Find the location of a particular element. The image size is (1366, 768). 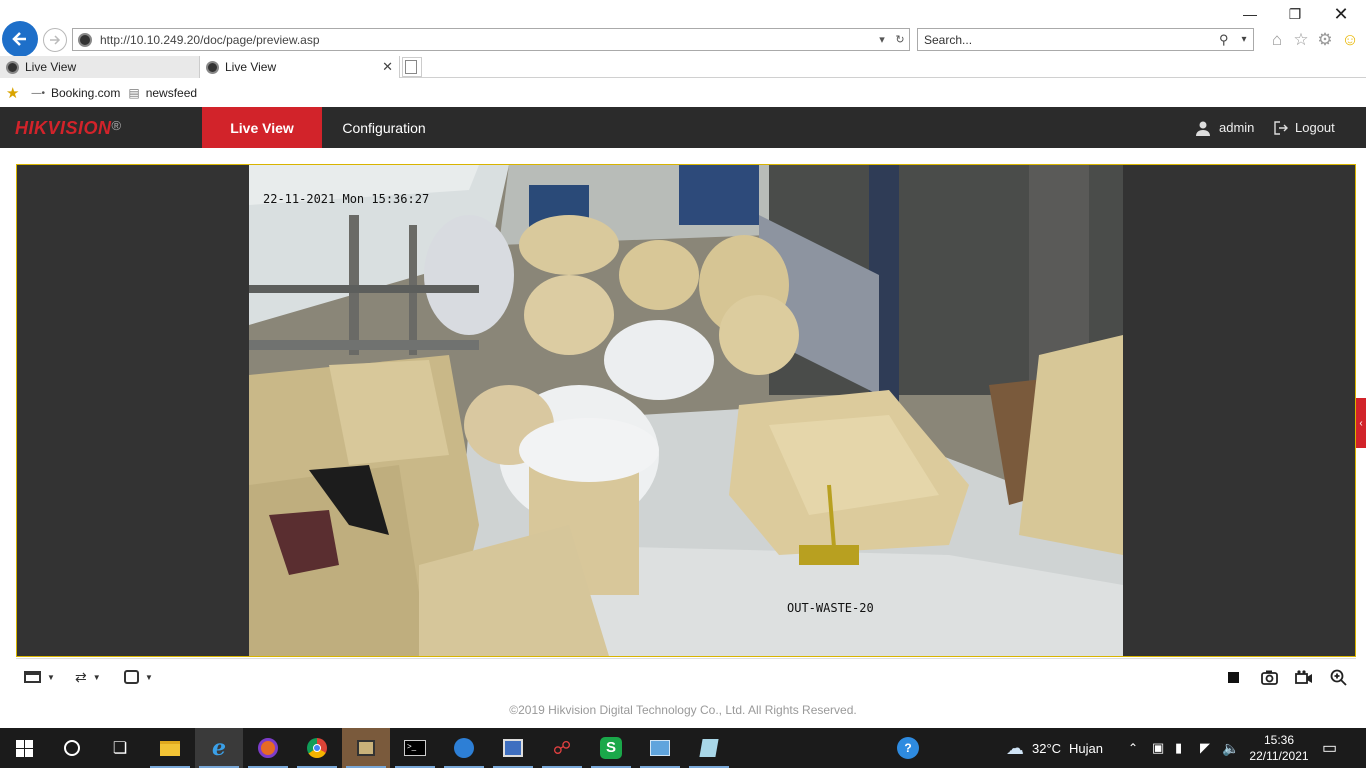

network-monitor-icon is located at coordinates (513, 748).